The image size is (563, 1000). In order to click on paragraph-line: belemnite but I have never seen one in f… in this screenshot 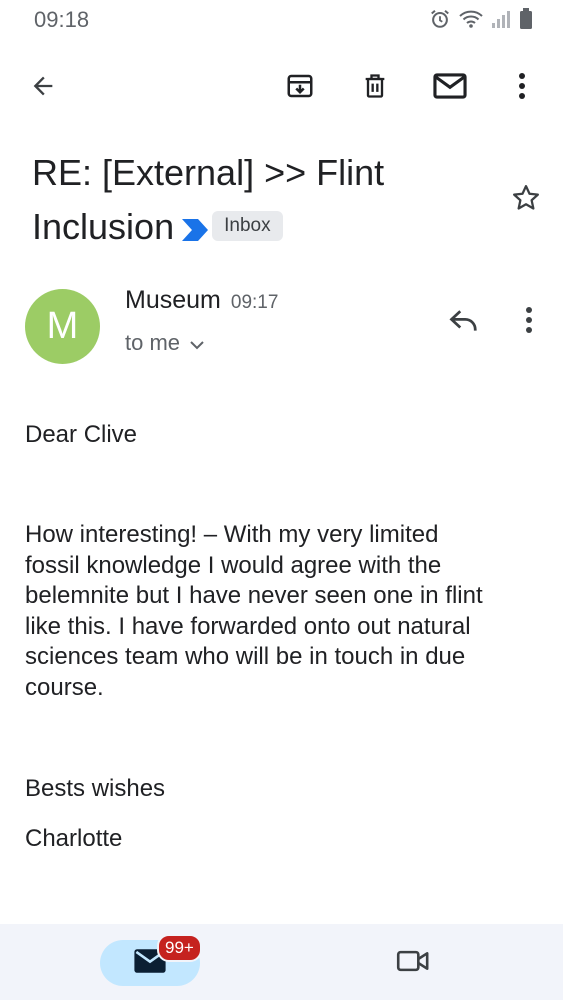, I will do `click(254, 595)`.